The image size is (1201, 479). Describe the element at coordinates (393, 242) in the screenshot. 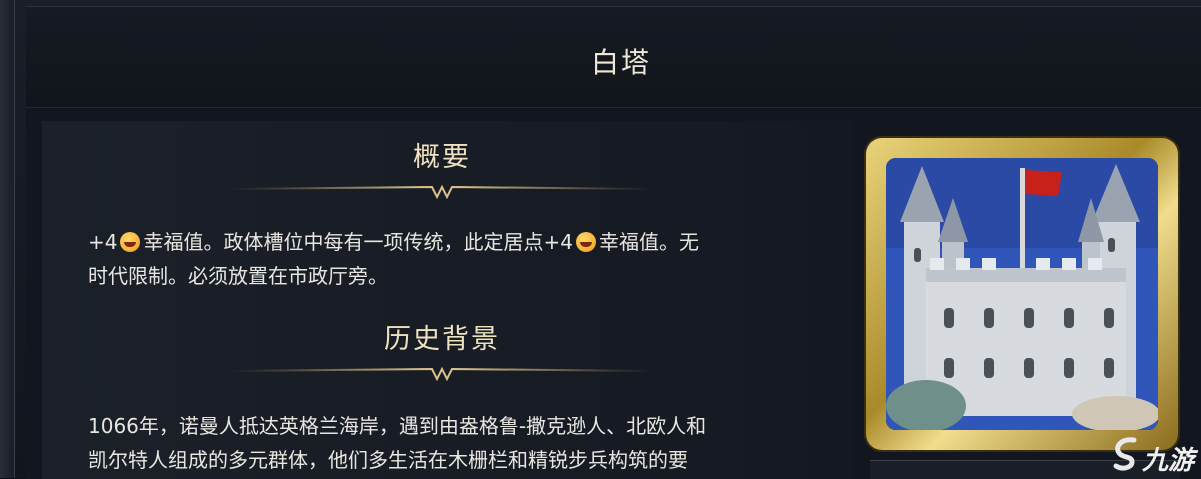

I see `overview-line-1: +4 幸福值。政体槽位中每有一项传统，此定居点+4 幸福值。无` at that location.